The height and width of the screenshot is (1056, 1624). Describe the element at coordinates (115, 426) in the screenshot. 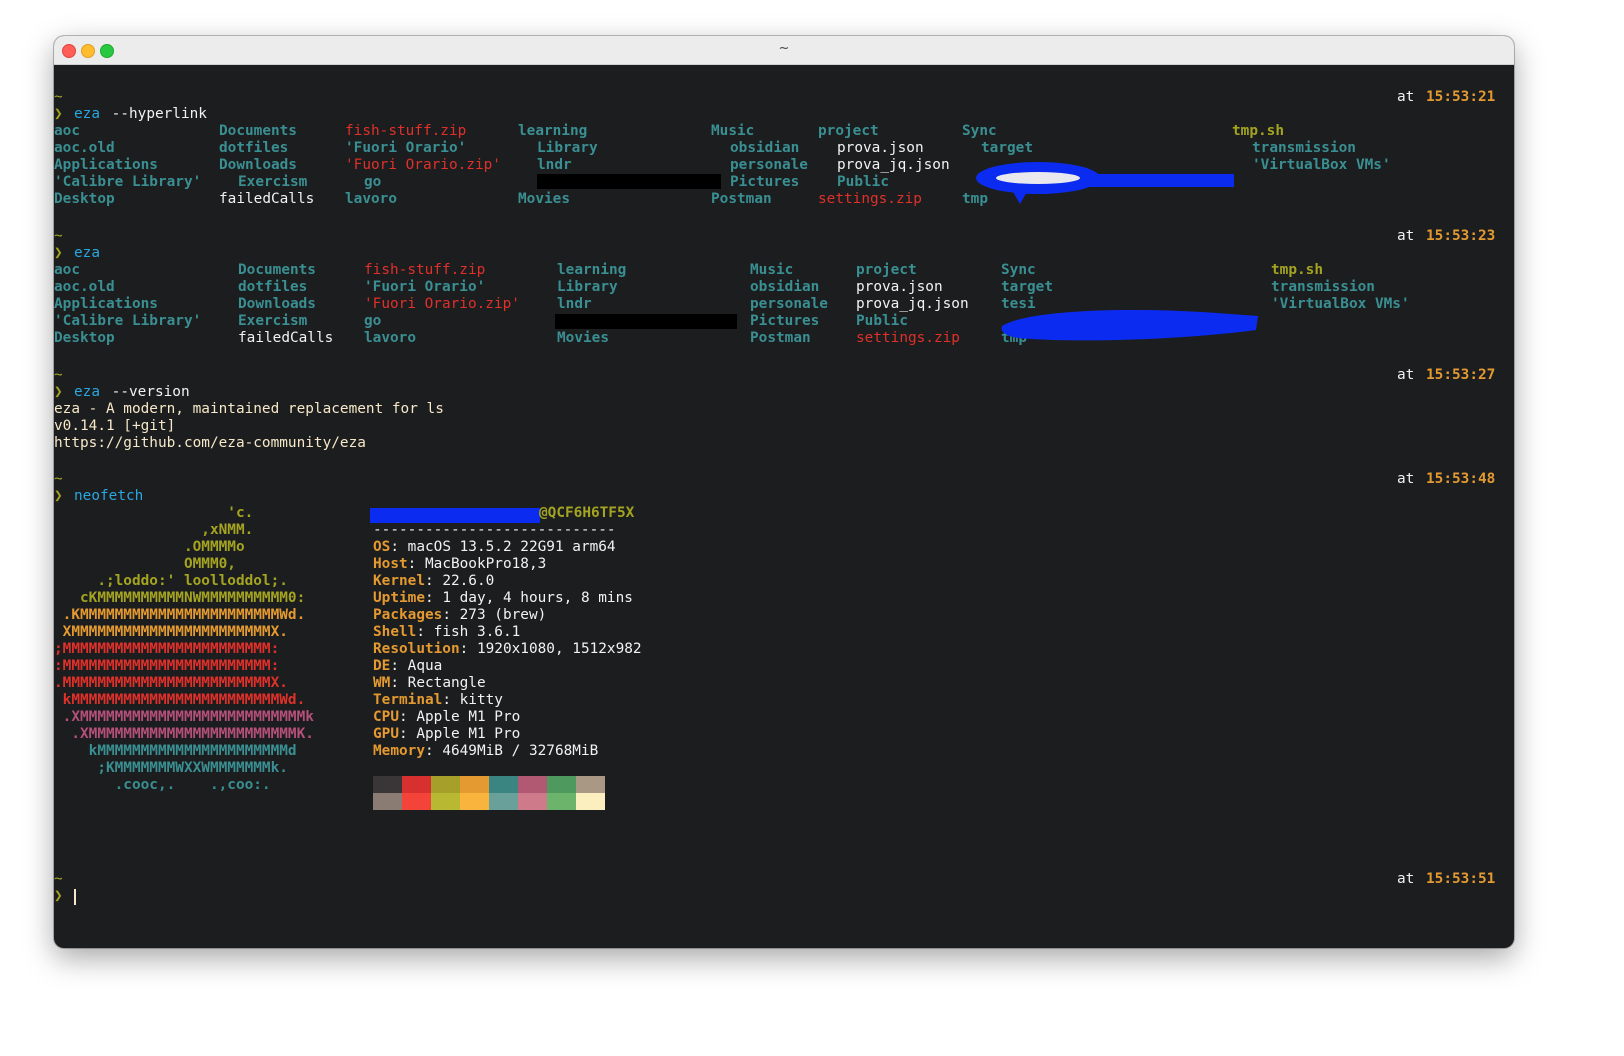

I see `output-line: v0.14.1 [+git]` at that location.